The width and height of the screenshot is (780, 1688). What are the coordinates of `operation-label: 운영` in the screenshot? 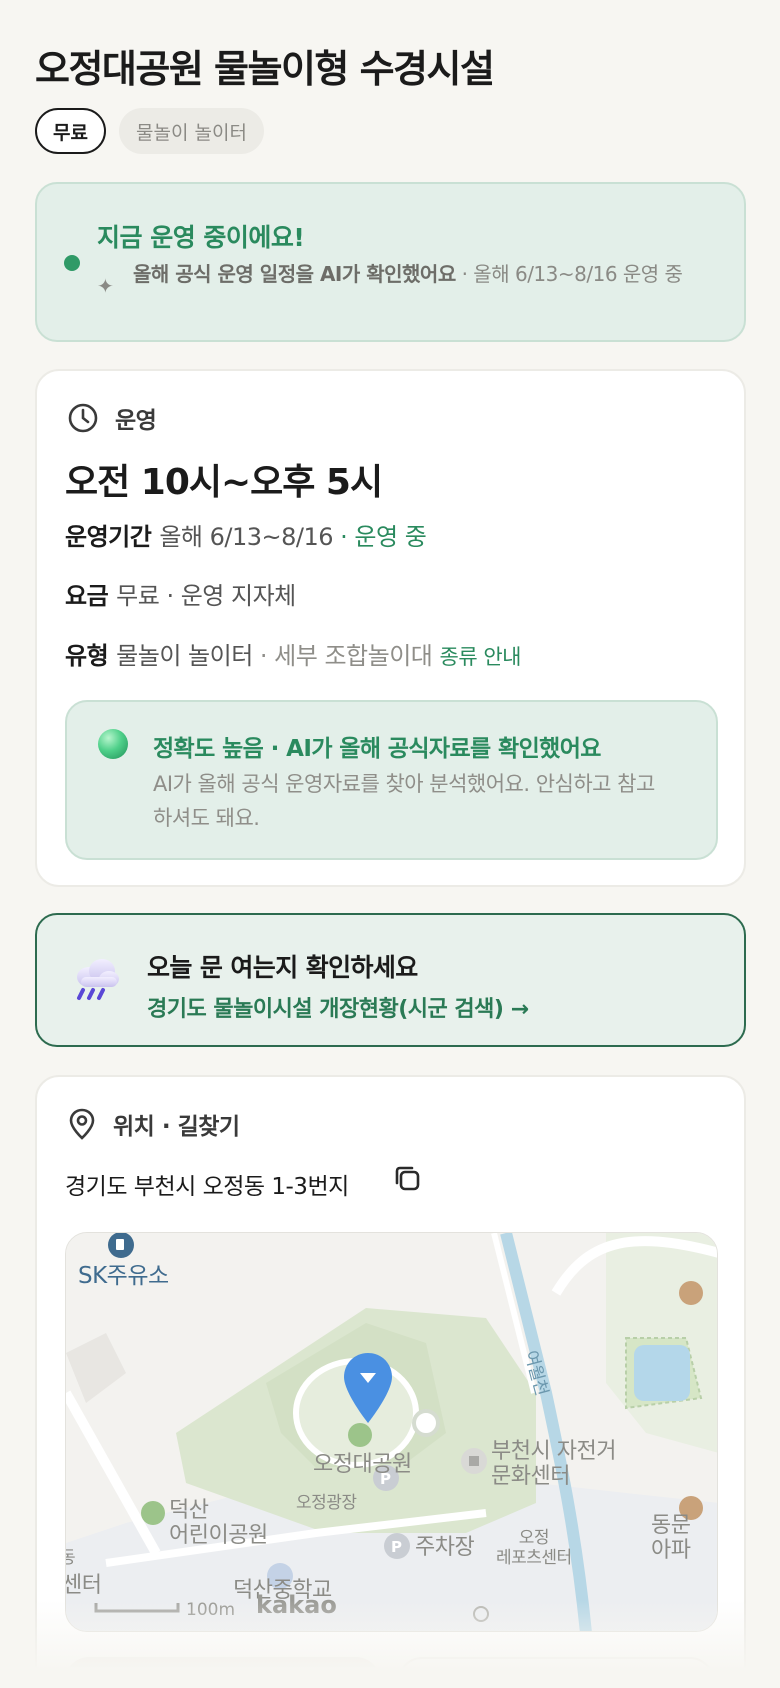 It's located at (136, 421).